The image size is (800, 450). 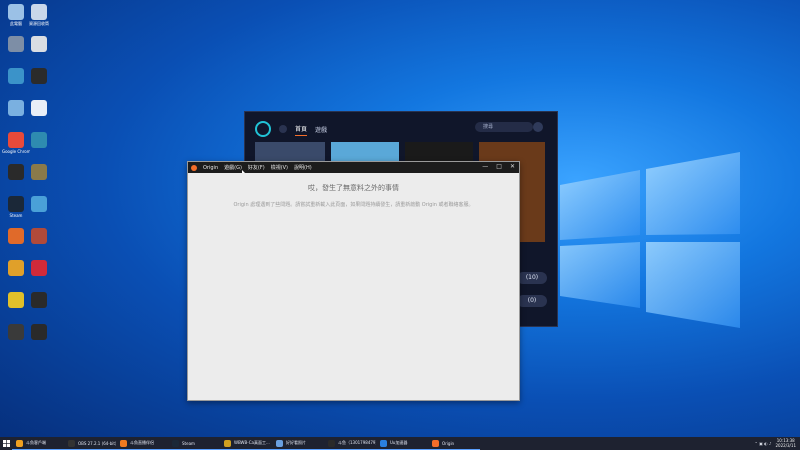 What do you see at coordinates (762, 443) in the screenshot?
I see `tray-icons: ⌃ ▣ ◐ ♪` at bounding box center [762, 443].